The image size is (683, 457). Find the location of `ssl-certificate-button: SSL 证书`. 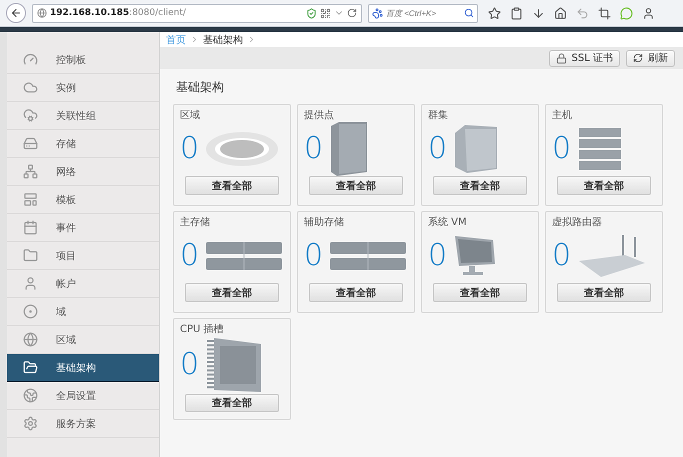

ssl-certificate-button: SSL 证书 is located at coordinates (584, 58).